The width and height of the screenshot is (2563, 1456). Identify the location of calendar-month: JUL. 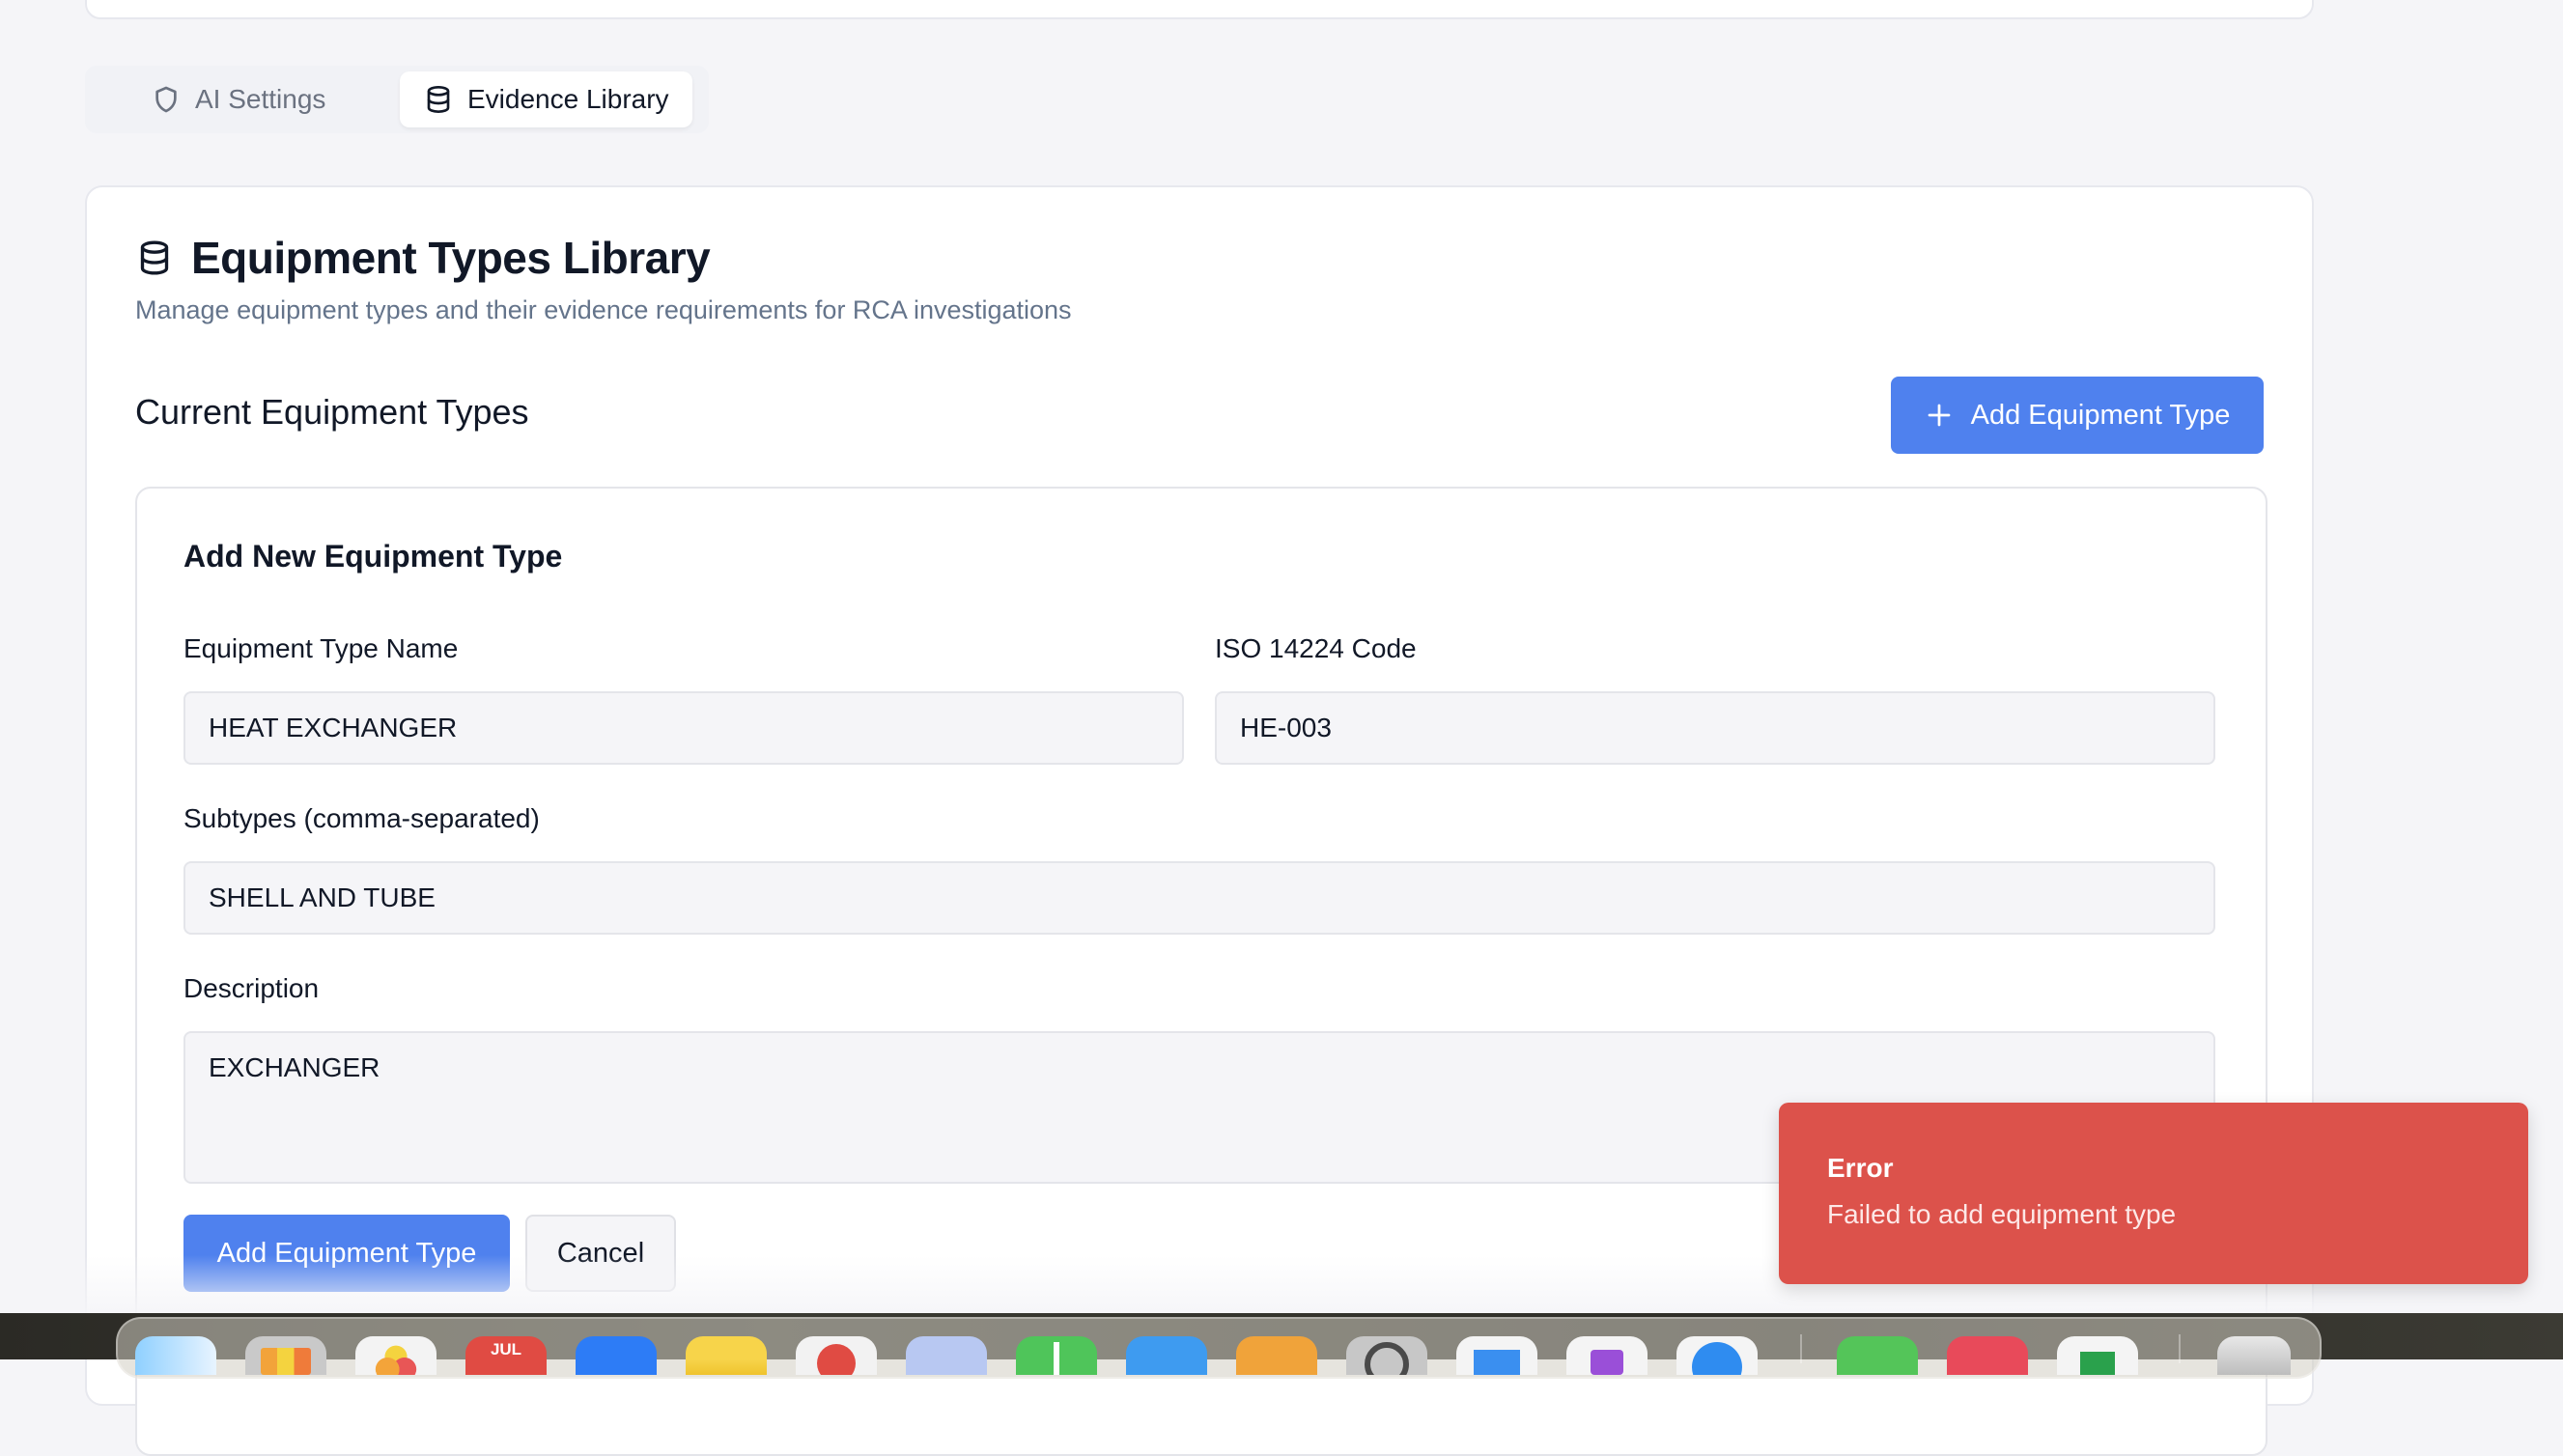
(506, 1349).